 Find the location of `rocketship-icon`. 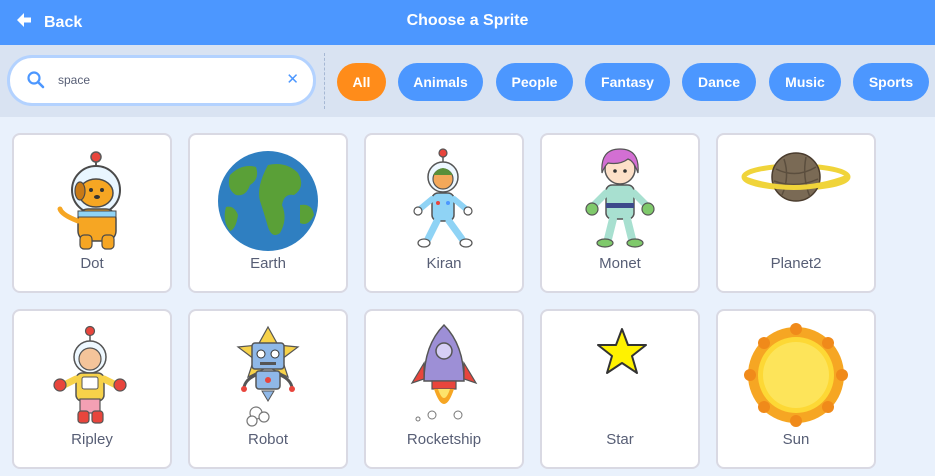

rocketship-icon is located at coordinates (444, 372).